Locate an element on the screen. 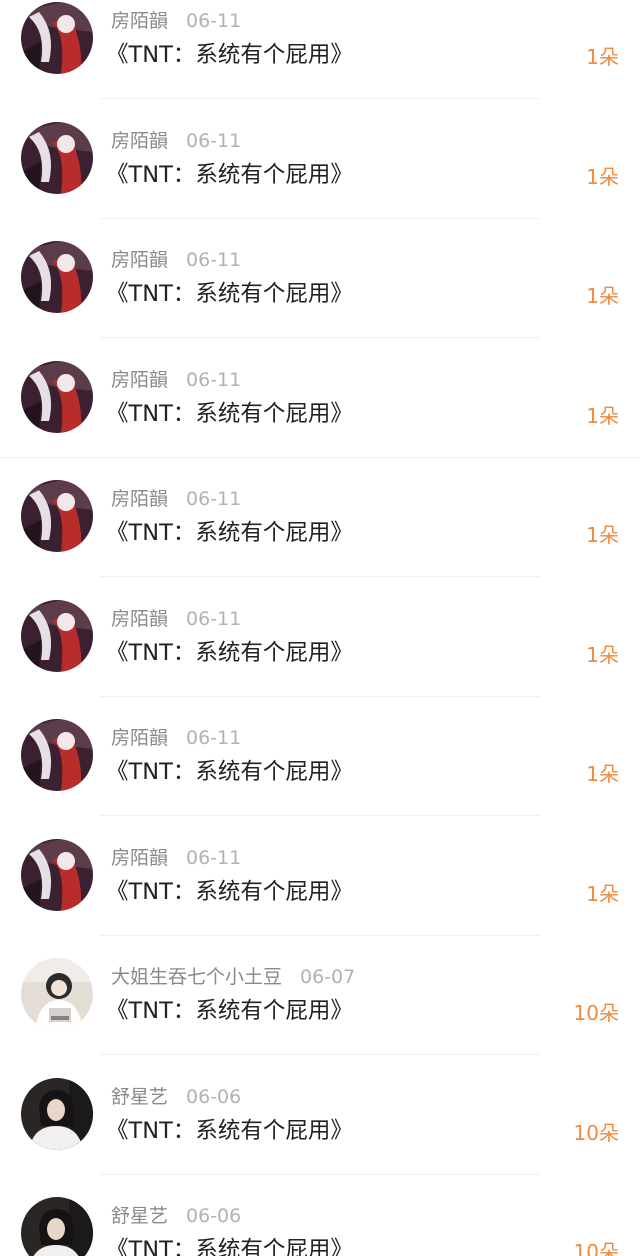  list-item: 大姐生吞七个小土豆 06-07 《TNT：系统有个屁用》 10朵 is located at coordinates (320, 1016).